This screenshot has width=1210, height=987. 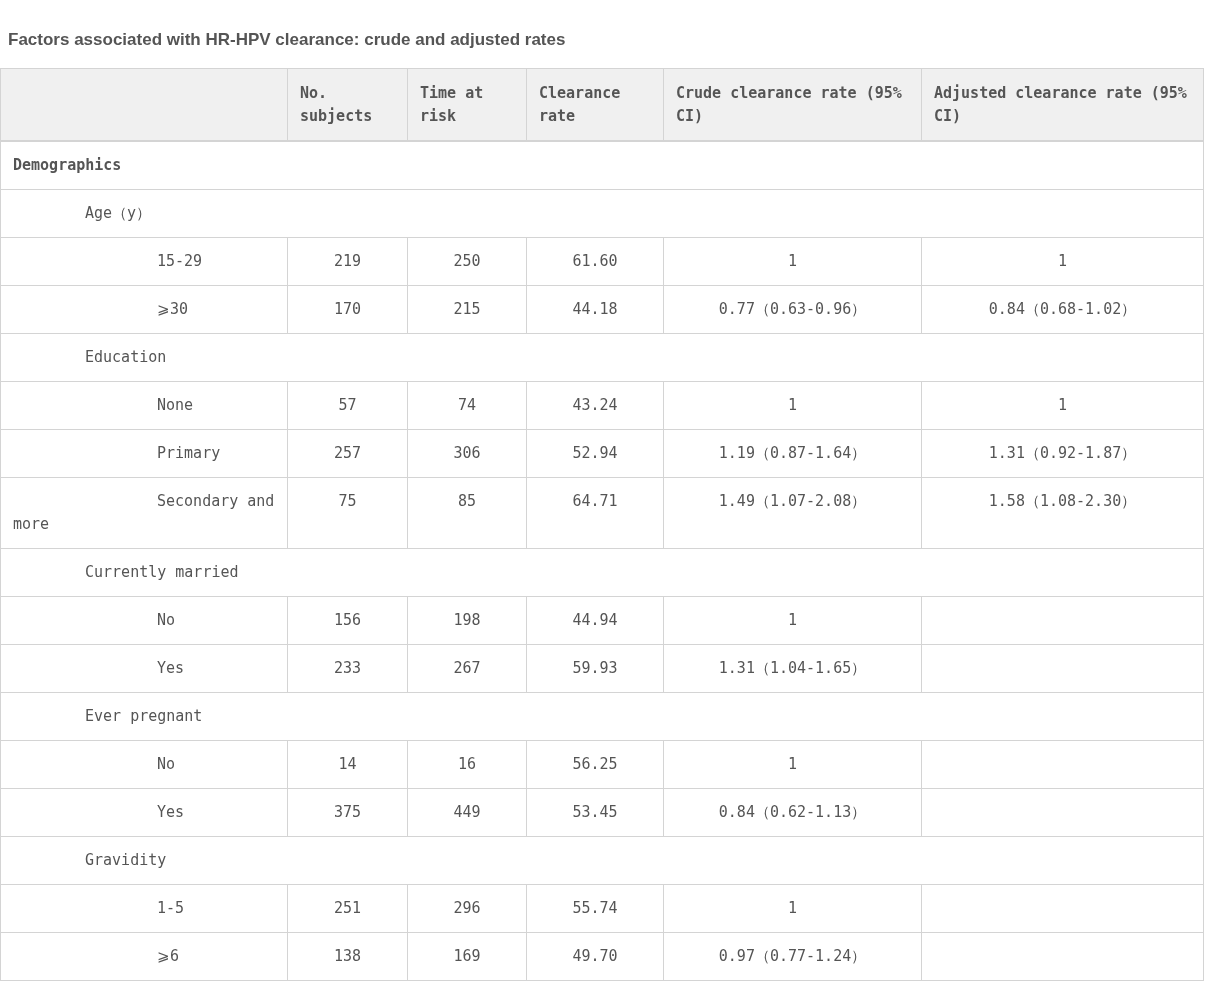 What do you see at coordinates (347, 908) in the screenshot?
I see `table-cell: 251` at bounding box center [347, 908].